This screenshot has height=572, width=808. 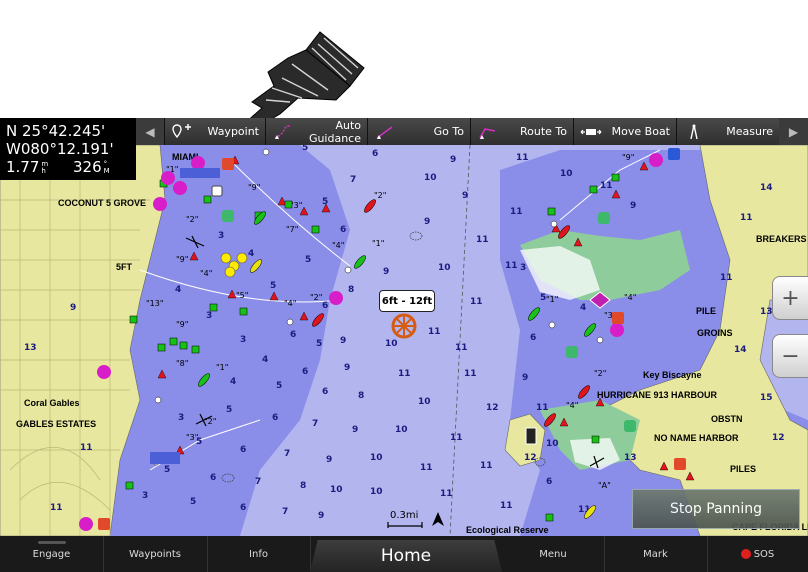 I want to click on depth-range-callout: 6ft - 12ft, so click(x=407, y=301).